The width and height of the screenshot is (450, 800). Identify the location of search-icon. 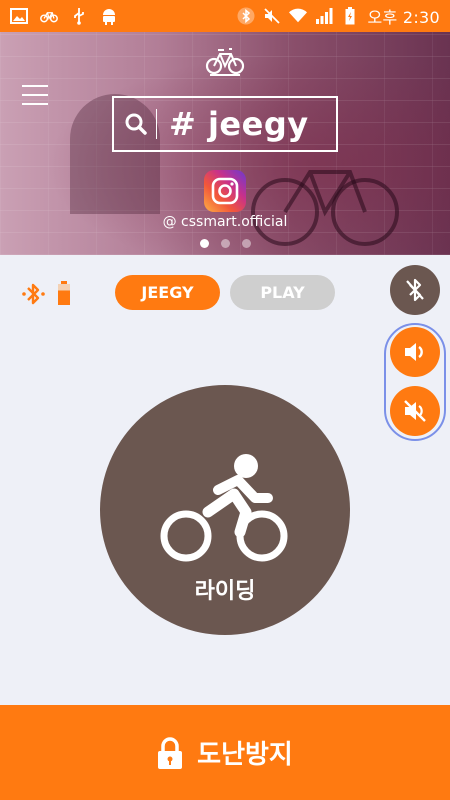
(136, 124).